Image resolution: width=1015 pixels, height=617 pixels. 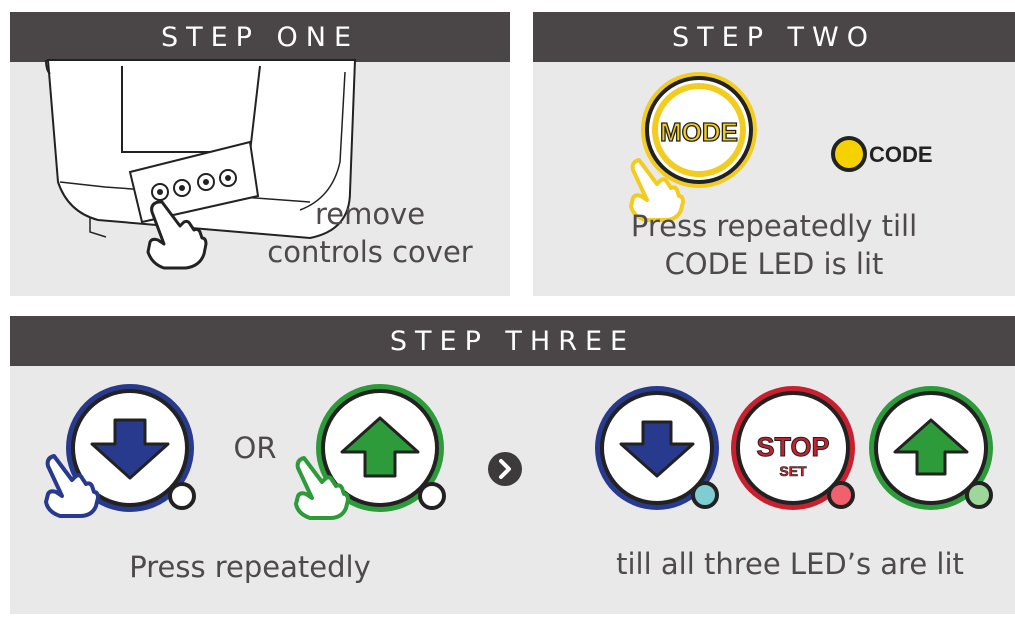 I want to click on step-one-caption: remove controls cover, so click(x=370, y=233).